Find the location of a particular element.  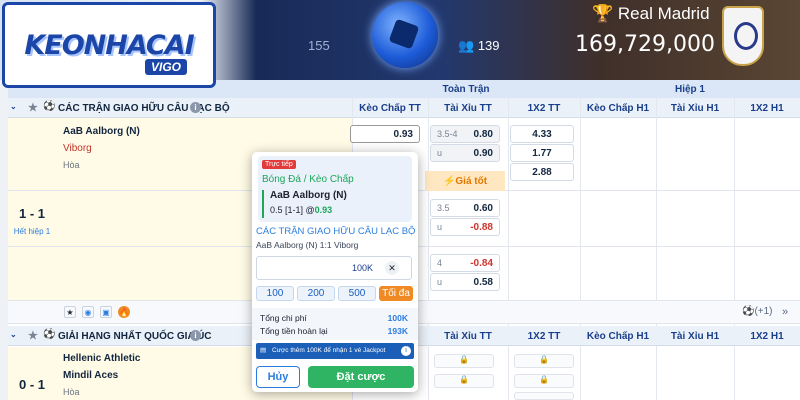

sport-market: Bóng Đá / Kèo Chấp is located at coordinates (308, 179).